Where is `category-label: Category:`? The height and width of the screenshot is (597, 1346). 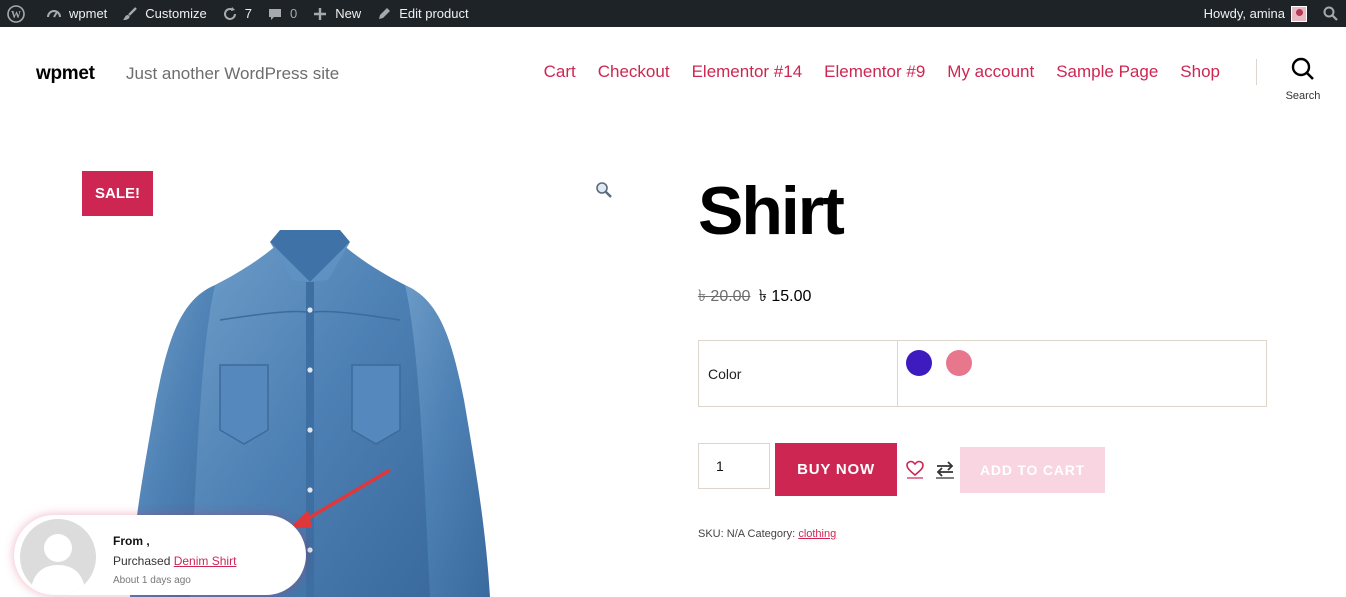
category-label: Category: is located at coordinates (771, 534).